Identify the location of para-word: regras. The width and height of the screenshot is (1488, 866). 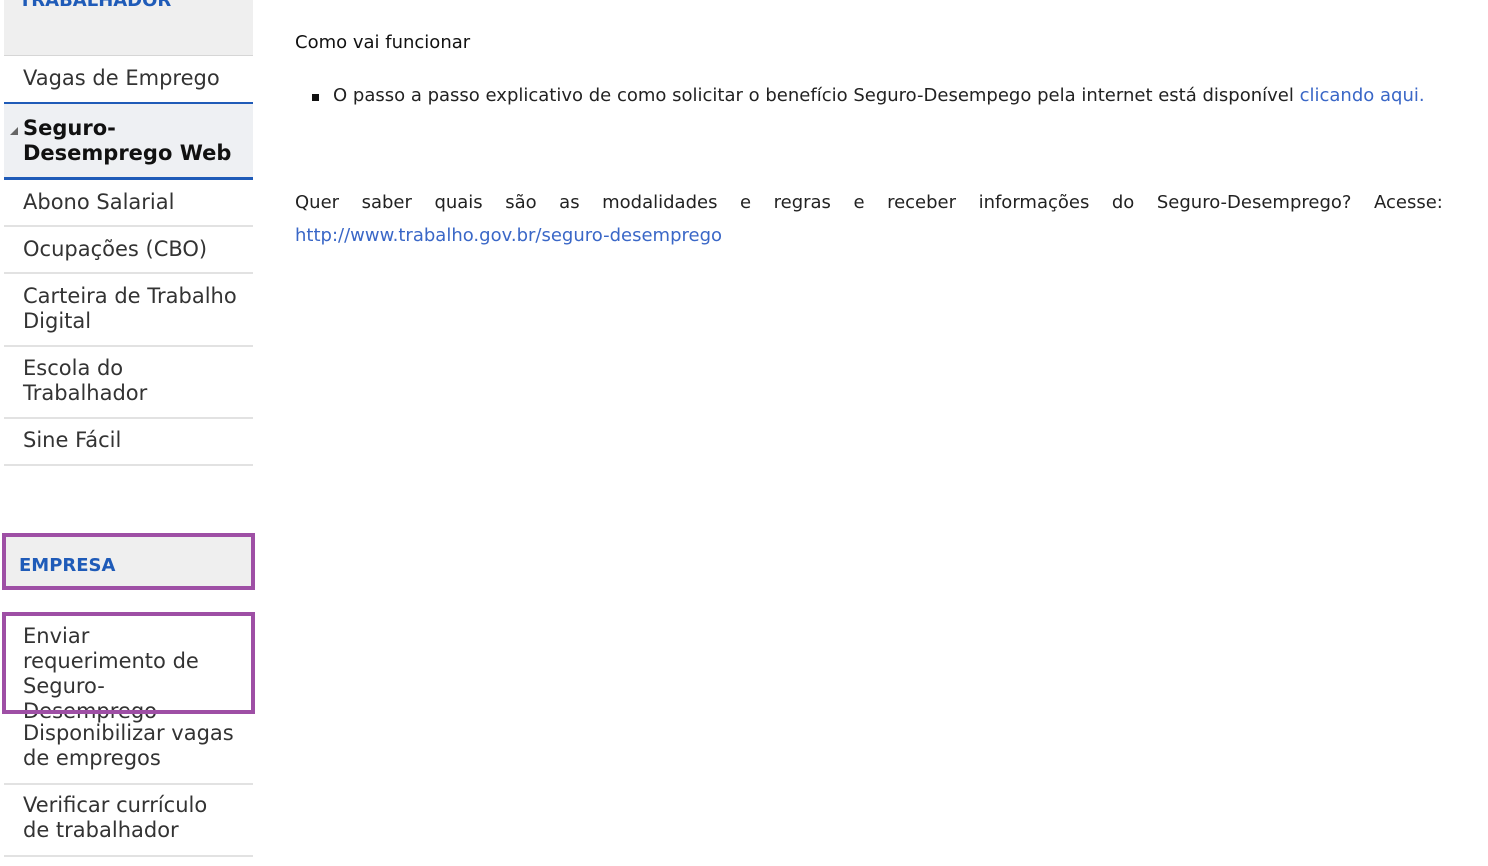
(802, 202).